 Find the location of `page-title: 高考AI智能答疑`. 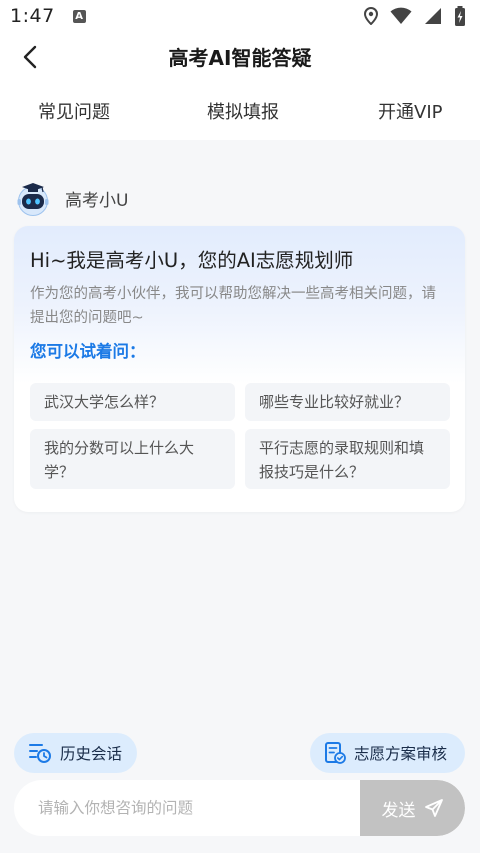

page-title: 高考AI智能答疑 is located at coordinates (240, 58).